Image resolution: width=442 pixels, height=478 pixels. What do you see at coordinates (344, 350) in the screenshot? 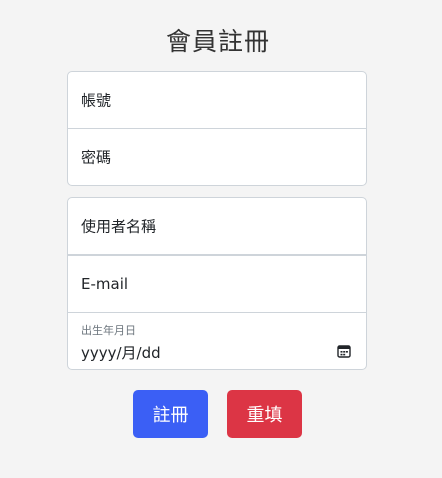
I see `calendar-icon` at bounding box center [344, 350].